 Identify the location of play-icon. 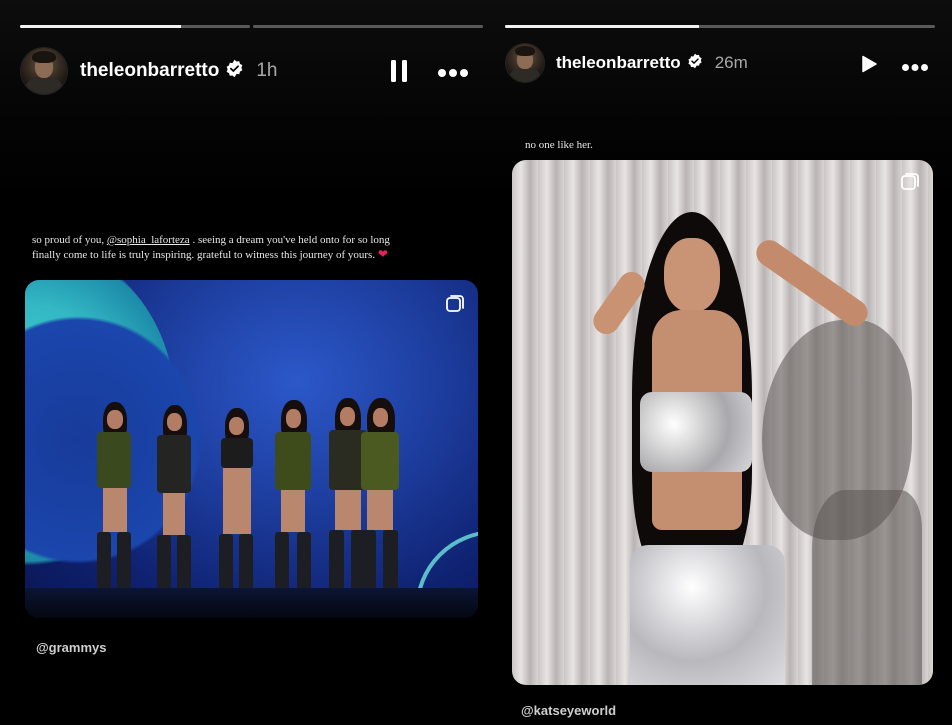
(869, 64).